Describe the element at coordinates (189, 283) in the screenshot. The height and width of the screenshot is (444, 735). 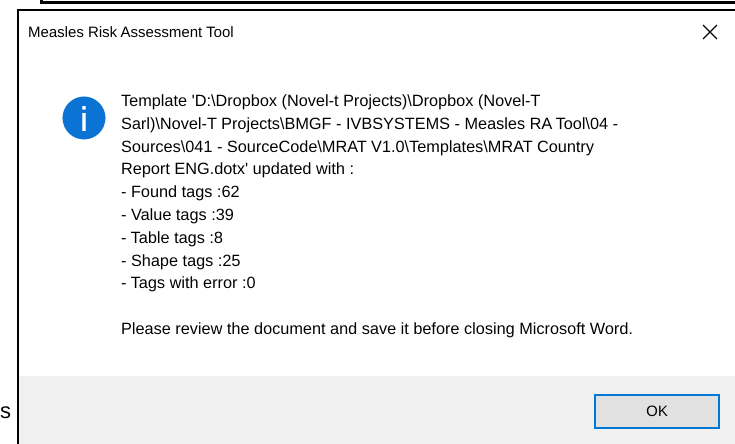
I see `message-line: - Tags with error :0` at that location.